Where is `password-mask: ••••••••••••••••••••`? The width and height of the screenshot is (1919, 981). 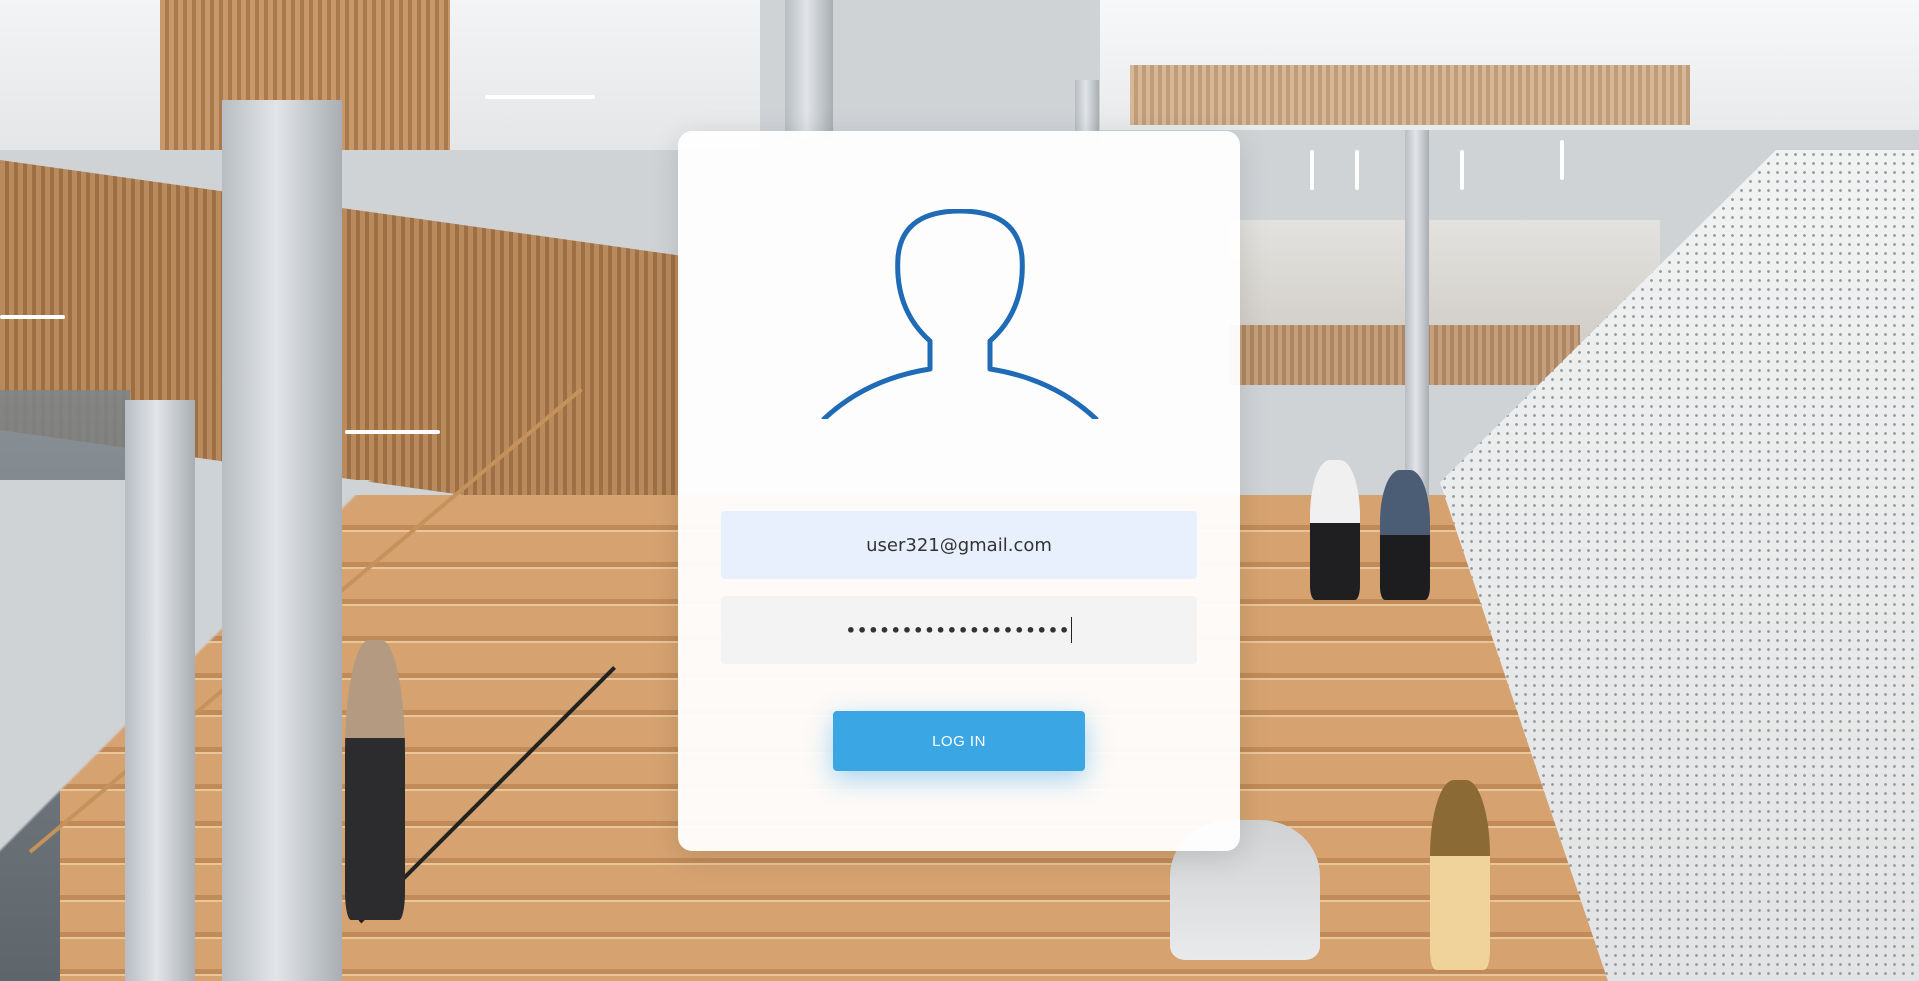 password-mask: •••••••••••••••••••• is located at coordinates (958, 630).